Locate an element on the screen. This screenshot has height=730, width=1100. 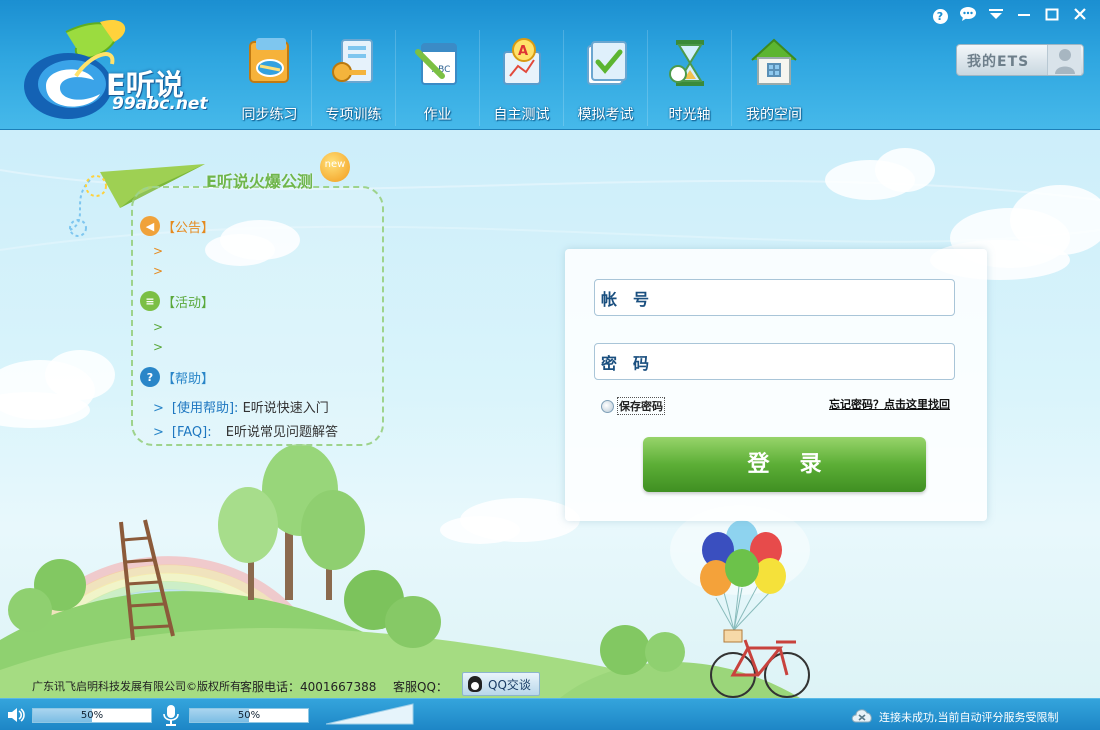
menu-dropdown-icon is located at coordinates (996, 14).